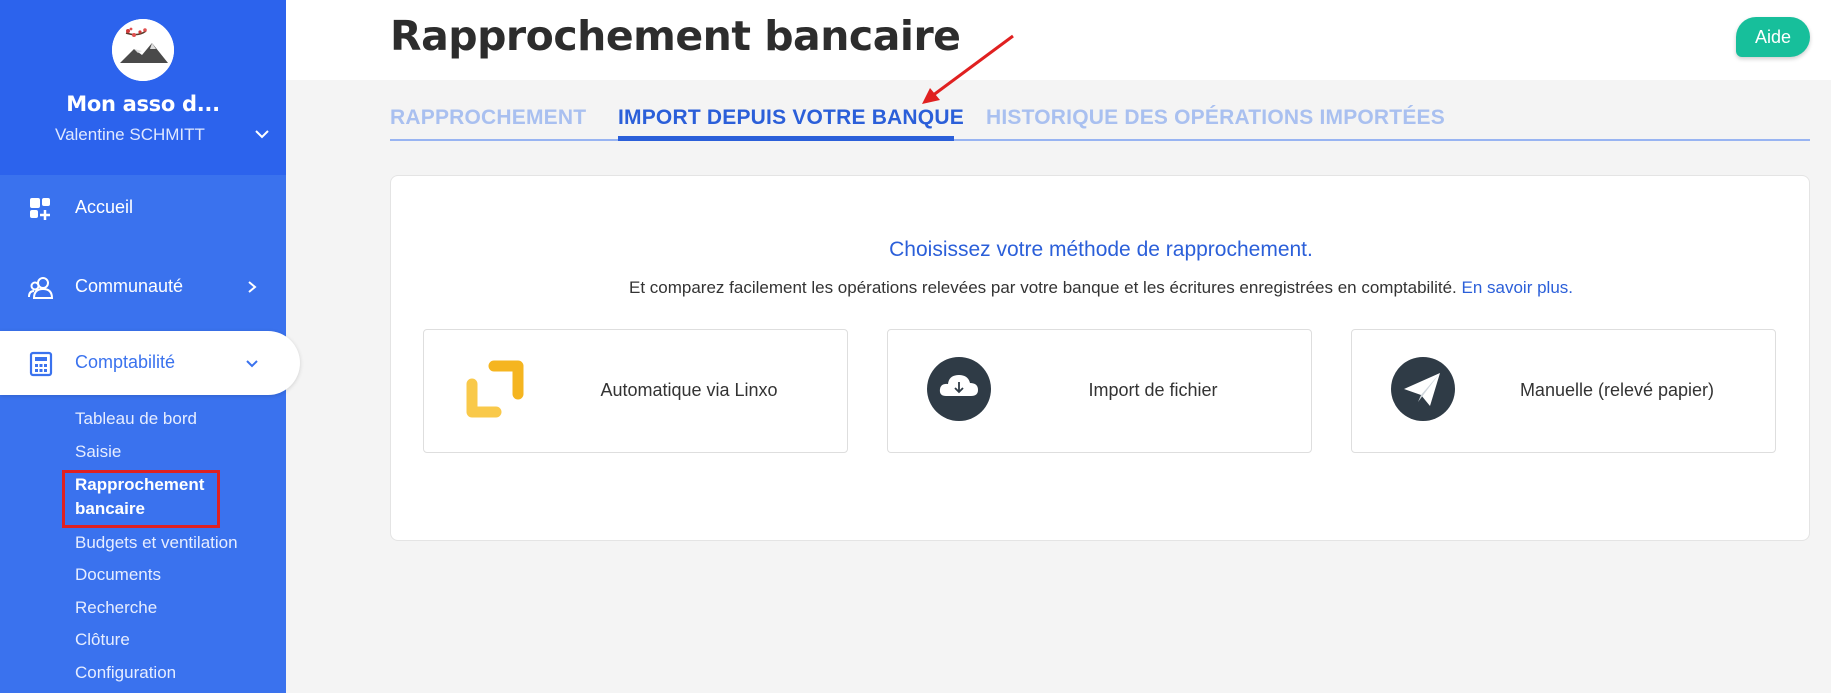 This screenshot has width=1831, height=693. I want to click on subnav-entry: Saisie, so click(98, 452).